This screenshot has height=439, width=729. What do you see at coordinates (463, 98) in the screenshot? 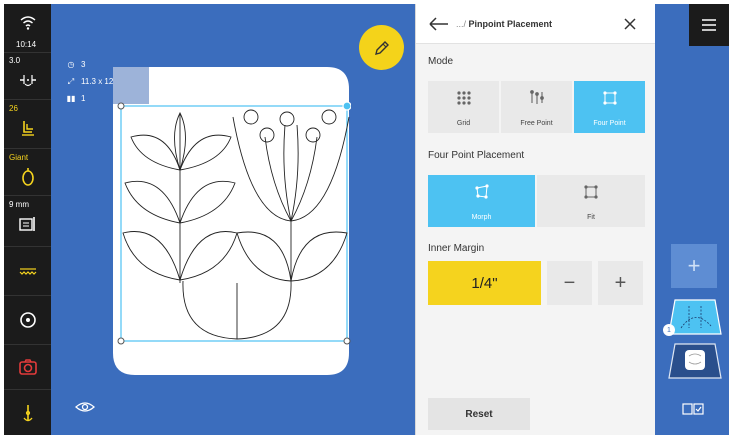
I see `grid-icon` at bounding box center [463, 98].